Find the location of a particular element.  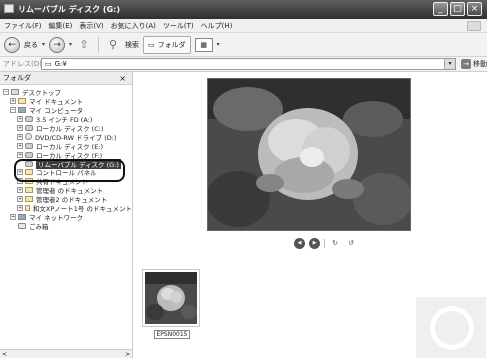

menu-view: 表示(V) is located at coordinates (91, 26).